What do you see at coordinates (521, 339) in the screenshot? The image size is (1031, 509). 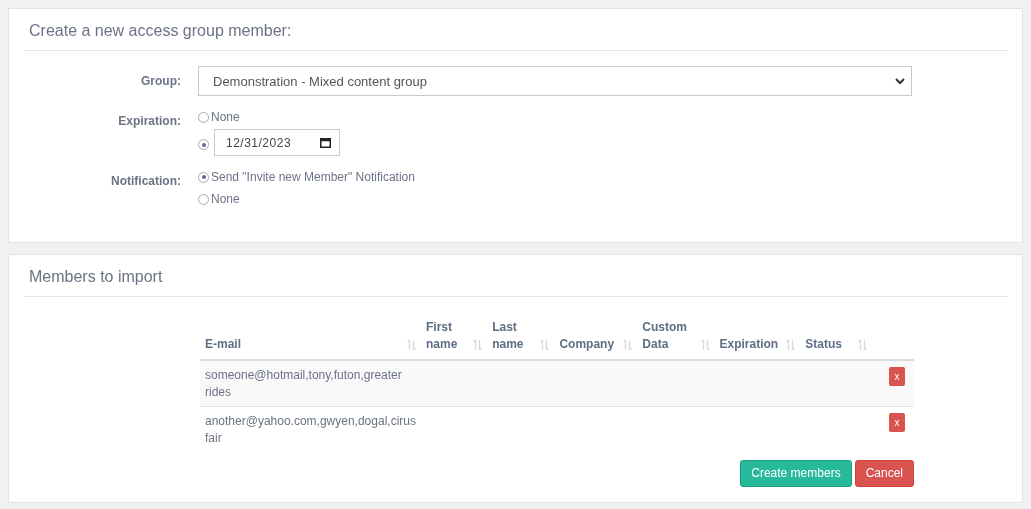 I see `column-header: Last name` at bounding box center [521, 339].